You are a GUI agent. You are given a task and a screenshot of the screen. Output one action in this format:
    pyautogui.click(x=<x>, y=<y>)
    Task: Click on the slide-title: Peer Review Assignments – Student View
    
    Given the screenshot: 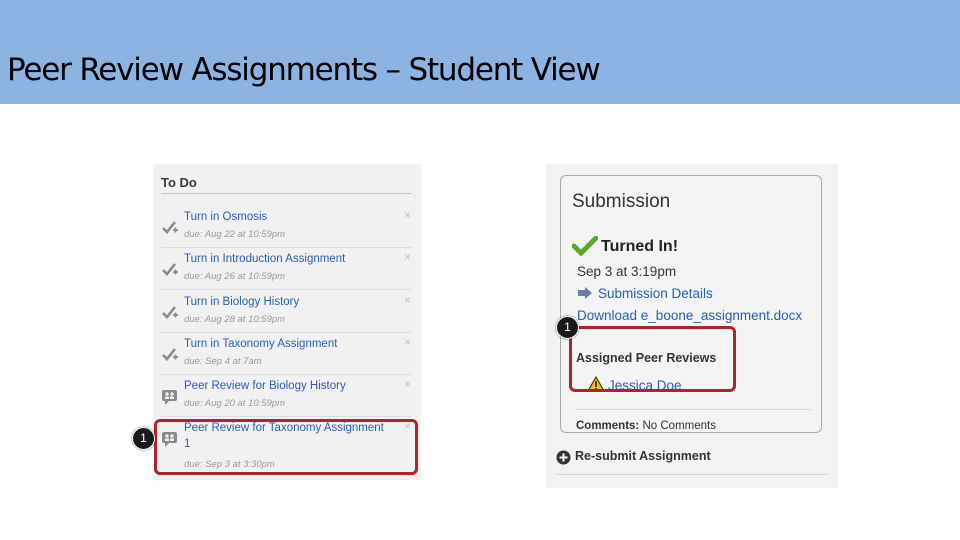 What is the action you would take?
    pyautogui.click(x=304, y=70)
    